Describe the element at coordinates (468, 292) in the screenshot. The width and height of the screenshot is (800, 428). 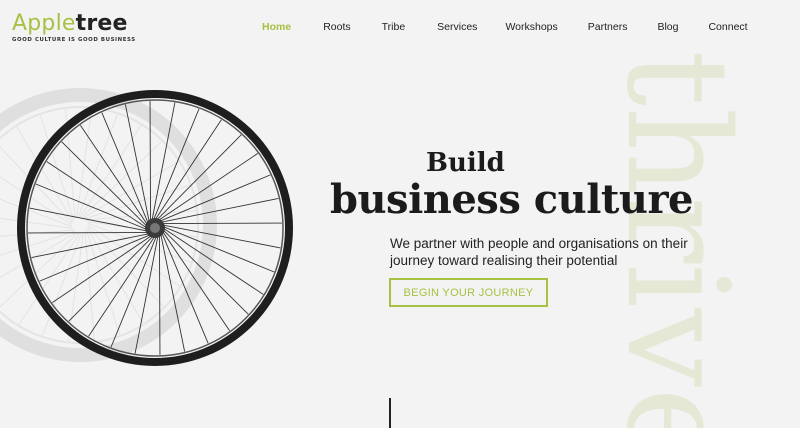
I see `begin-journey-button: BEGIN YOUR JOURNEY` at that location.